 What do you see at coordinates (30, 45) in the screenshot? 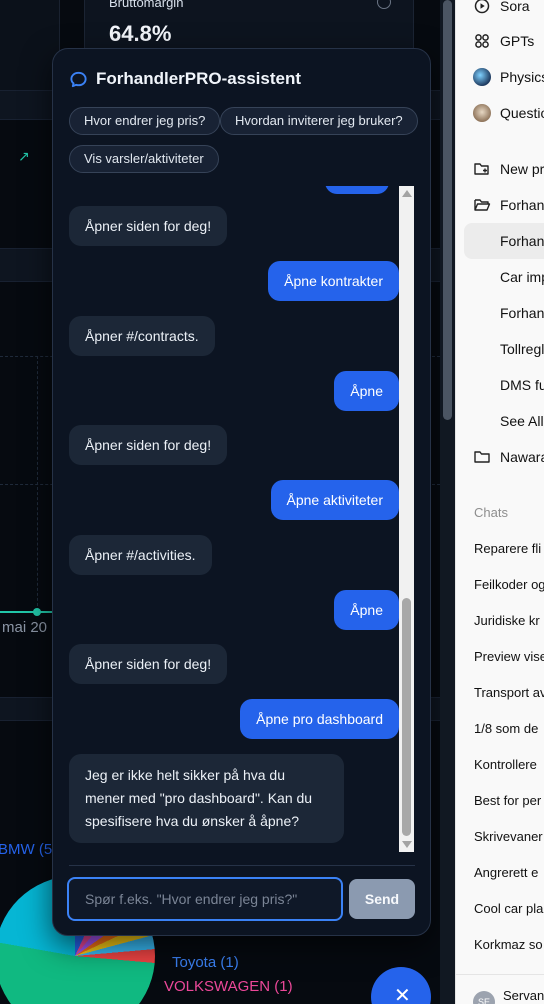
I see `kpi-card-partial` at bounding box center [30, 45].